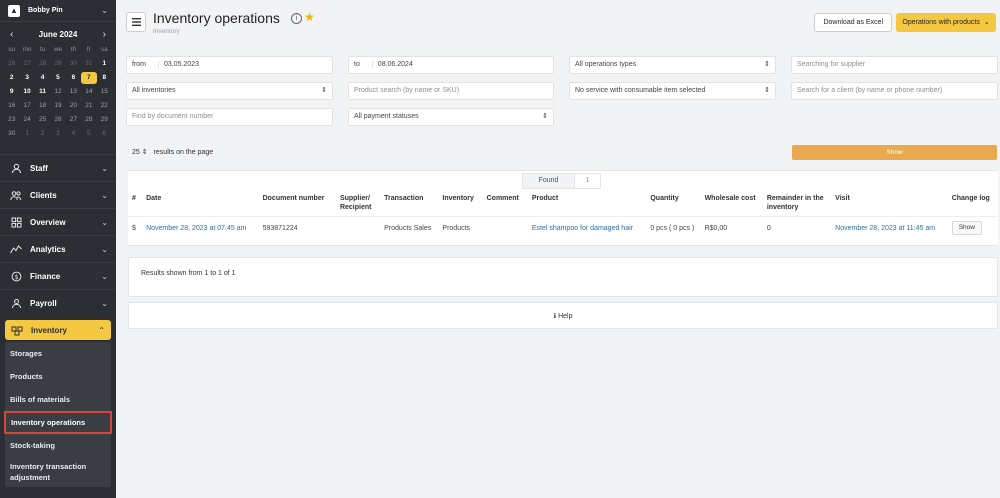 The width and height of the screenshot is (1000, 498). I want to click on user-switcher: ▲ Bobby Pin ⌄, so click(58, 11).